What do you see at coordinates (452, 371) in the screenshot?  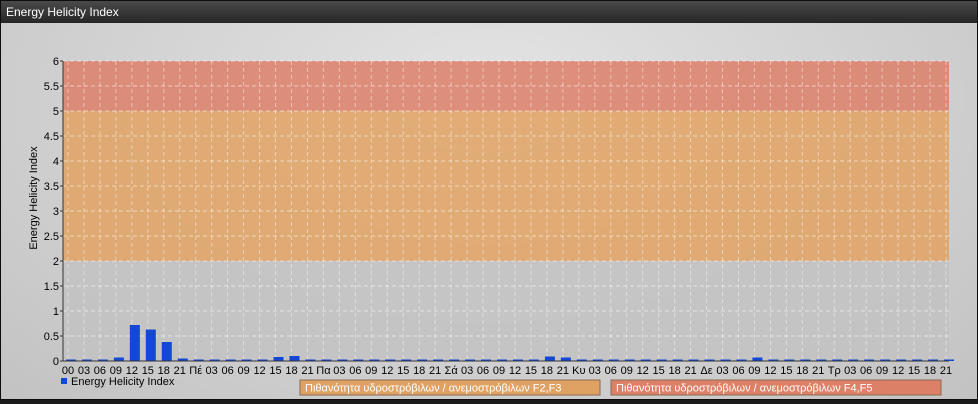 I see `x-tick-label: Σά` at bounding box center [452, 371].